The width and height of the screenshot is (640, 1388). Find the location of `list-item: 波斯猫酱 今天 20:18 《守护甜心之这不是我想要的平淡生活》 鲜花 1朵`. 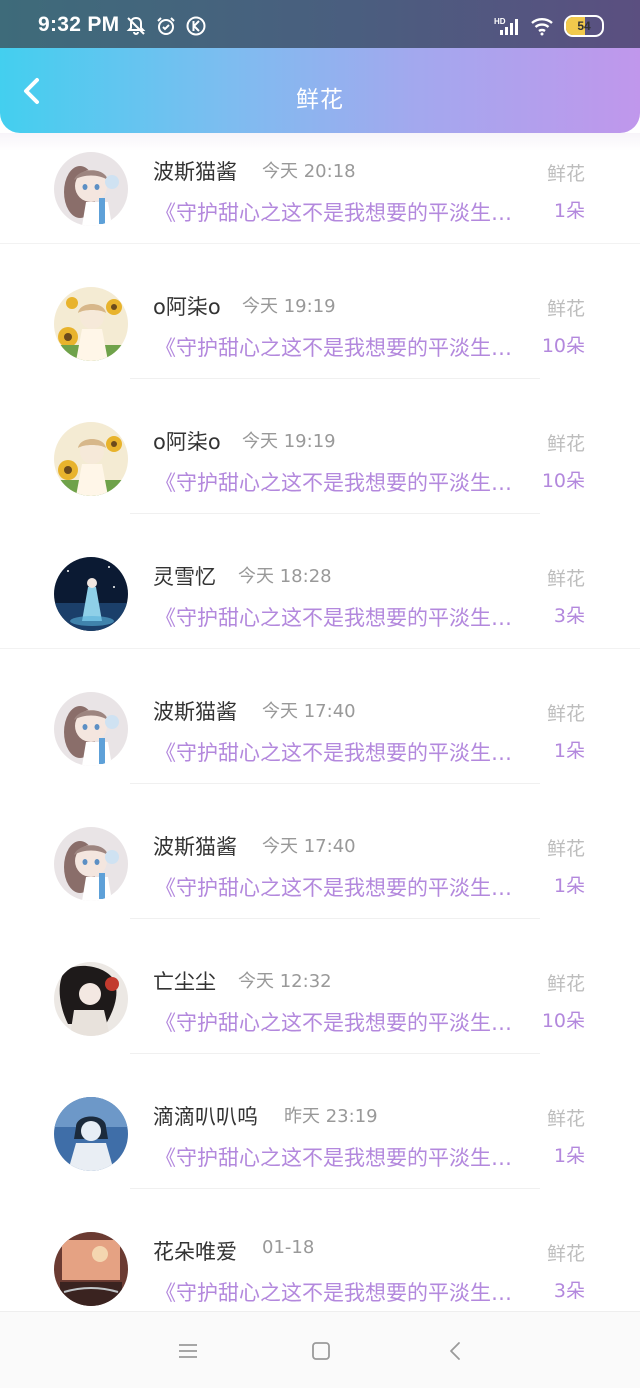

list-item: 波斯猫酱 今天 20:18 《守护甜心之这不是我想要的平淡生活》 鲜花 1朵 is located at coordinates (320, 200).